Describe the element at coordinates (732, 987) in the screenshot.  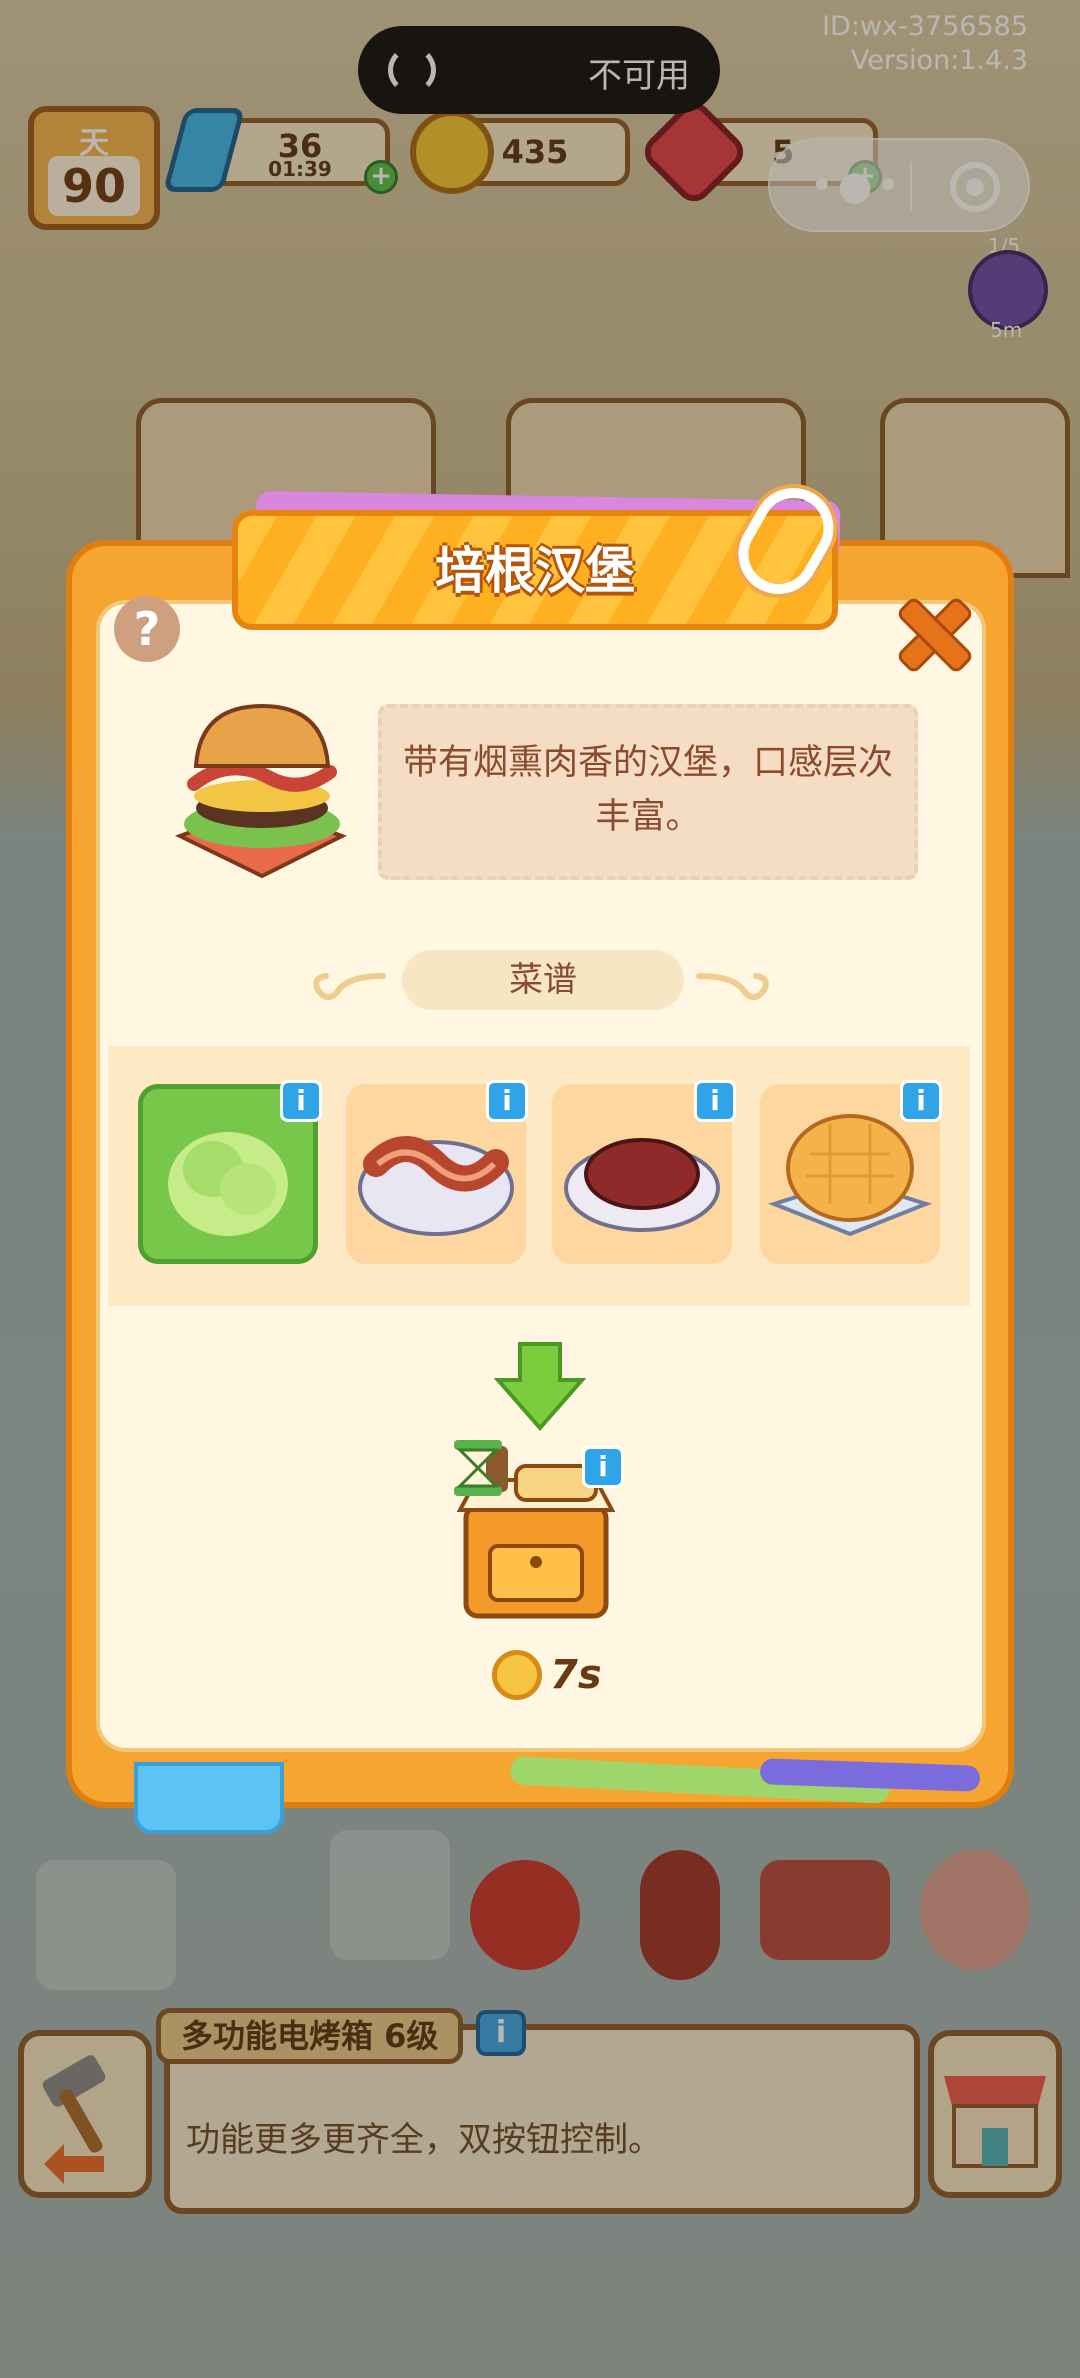
I see `decor-swirl-right-icon` at that location.